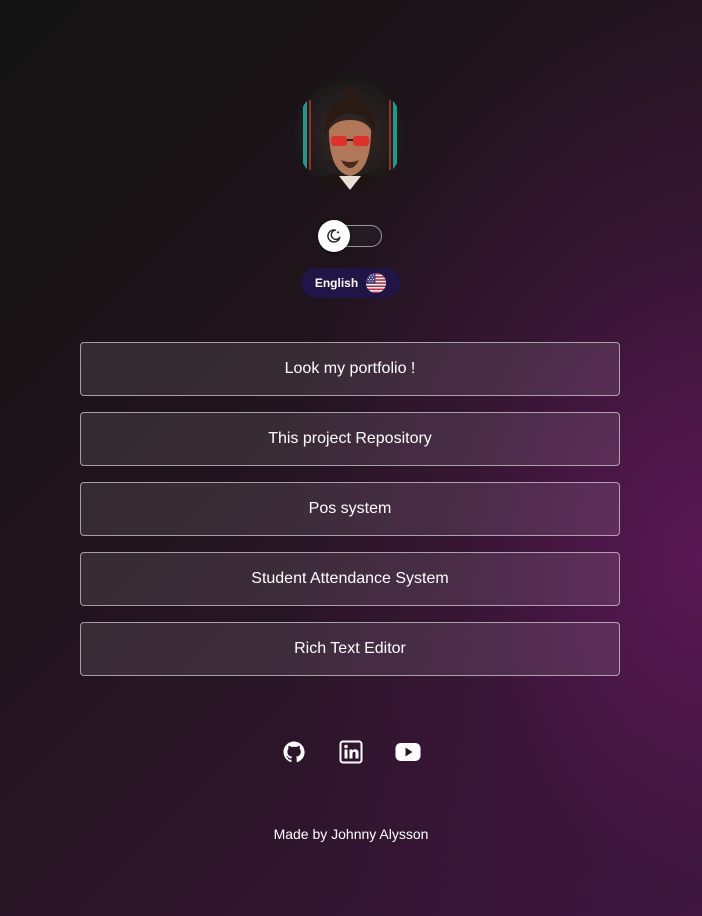 This screenshot has height=916, width=702. Describe the element at coordinates (350, 509) in the screenshot. I see `pos-system-link-button: Pos system` at that location.